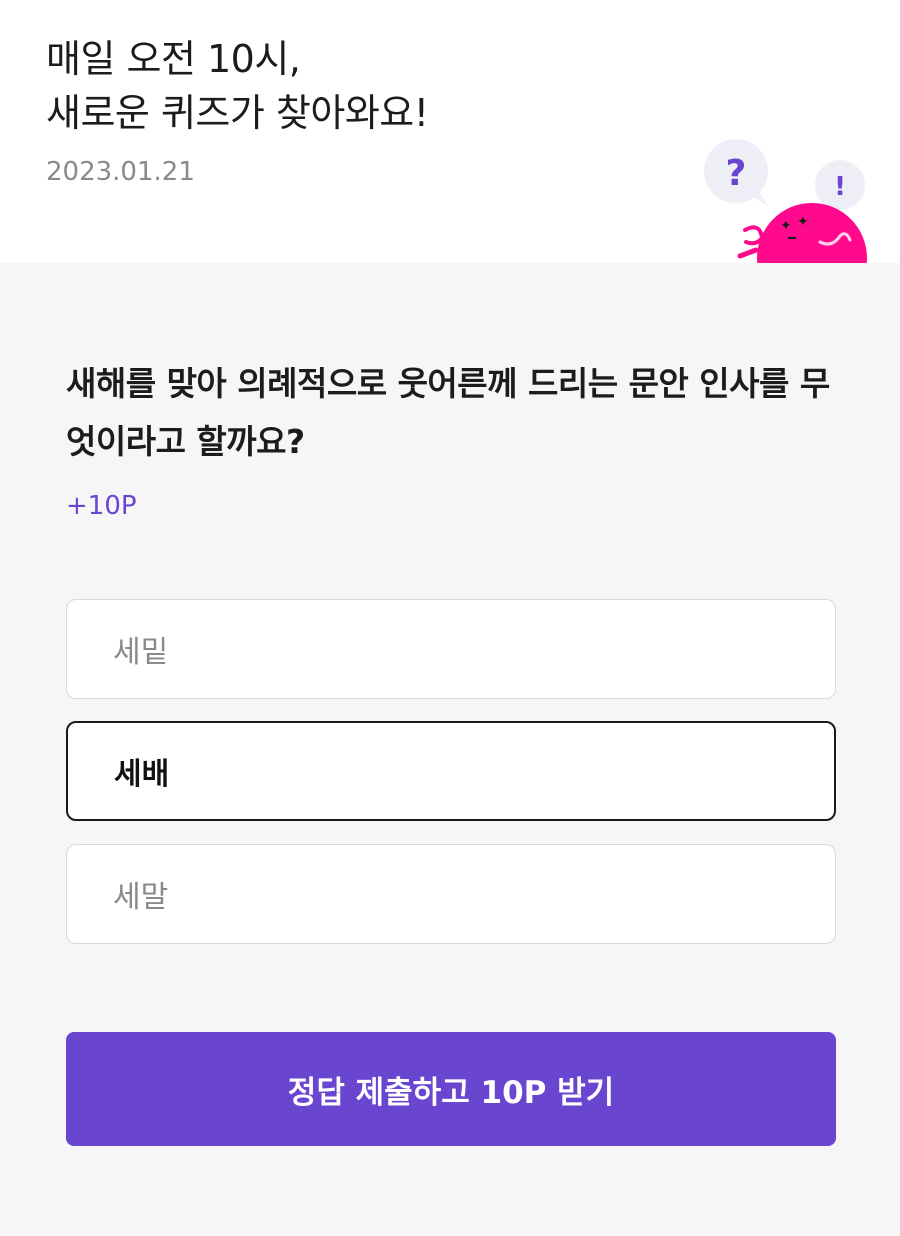 This screenshot has width=900, height=1236. Describe the element at coordinates (451, 1089) in the screenshot. I see `submit-answer-button: 정답 제출하고 10P 받기` at that location.